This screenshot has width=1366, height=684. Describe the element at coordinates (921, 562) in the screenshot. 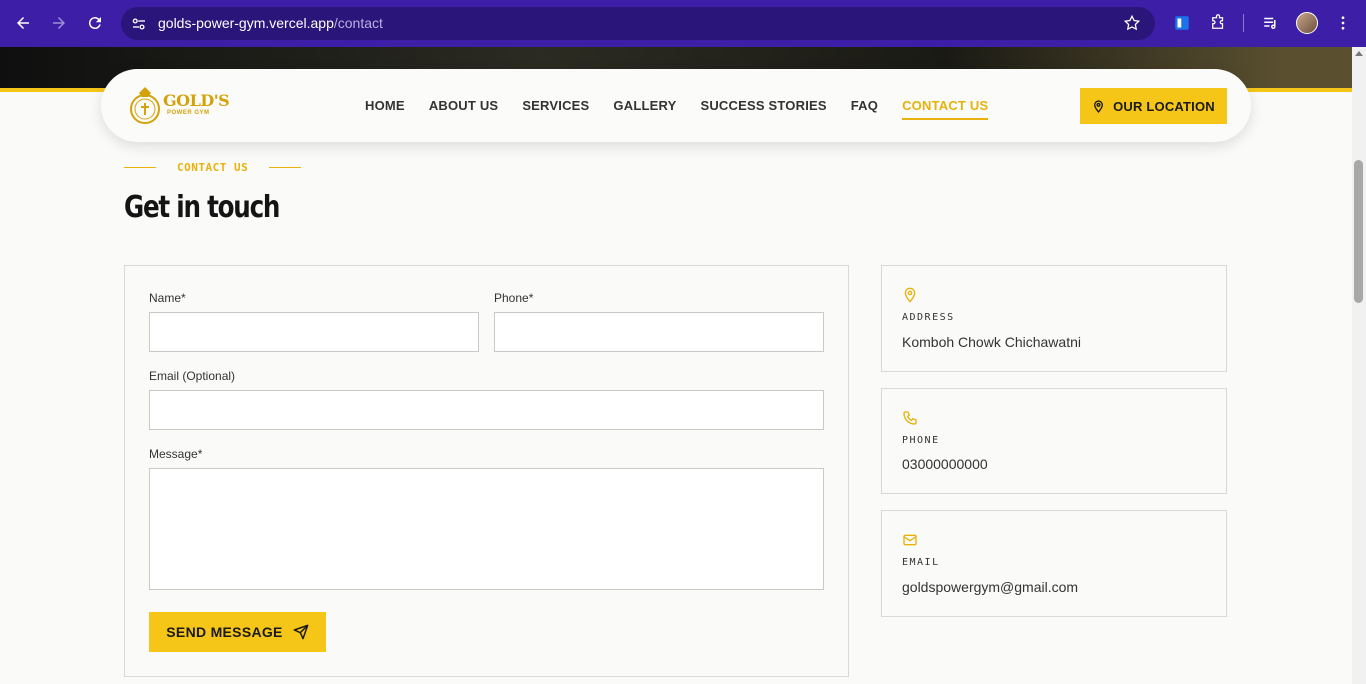

I see `email-caption: EMAIL` at that location.